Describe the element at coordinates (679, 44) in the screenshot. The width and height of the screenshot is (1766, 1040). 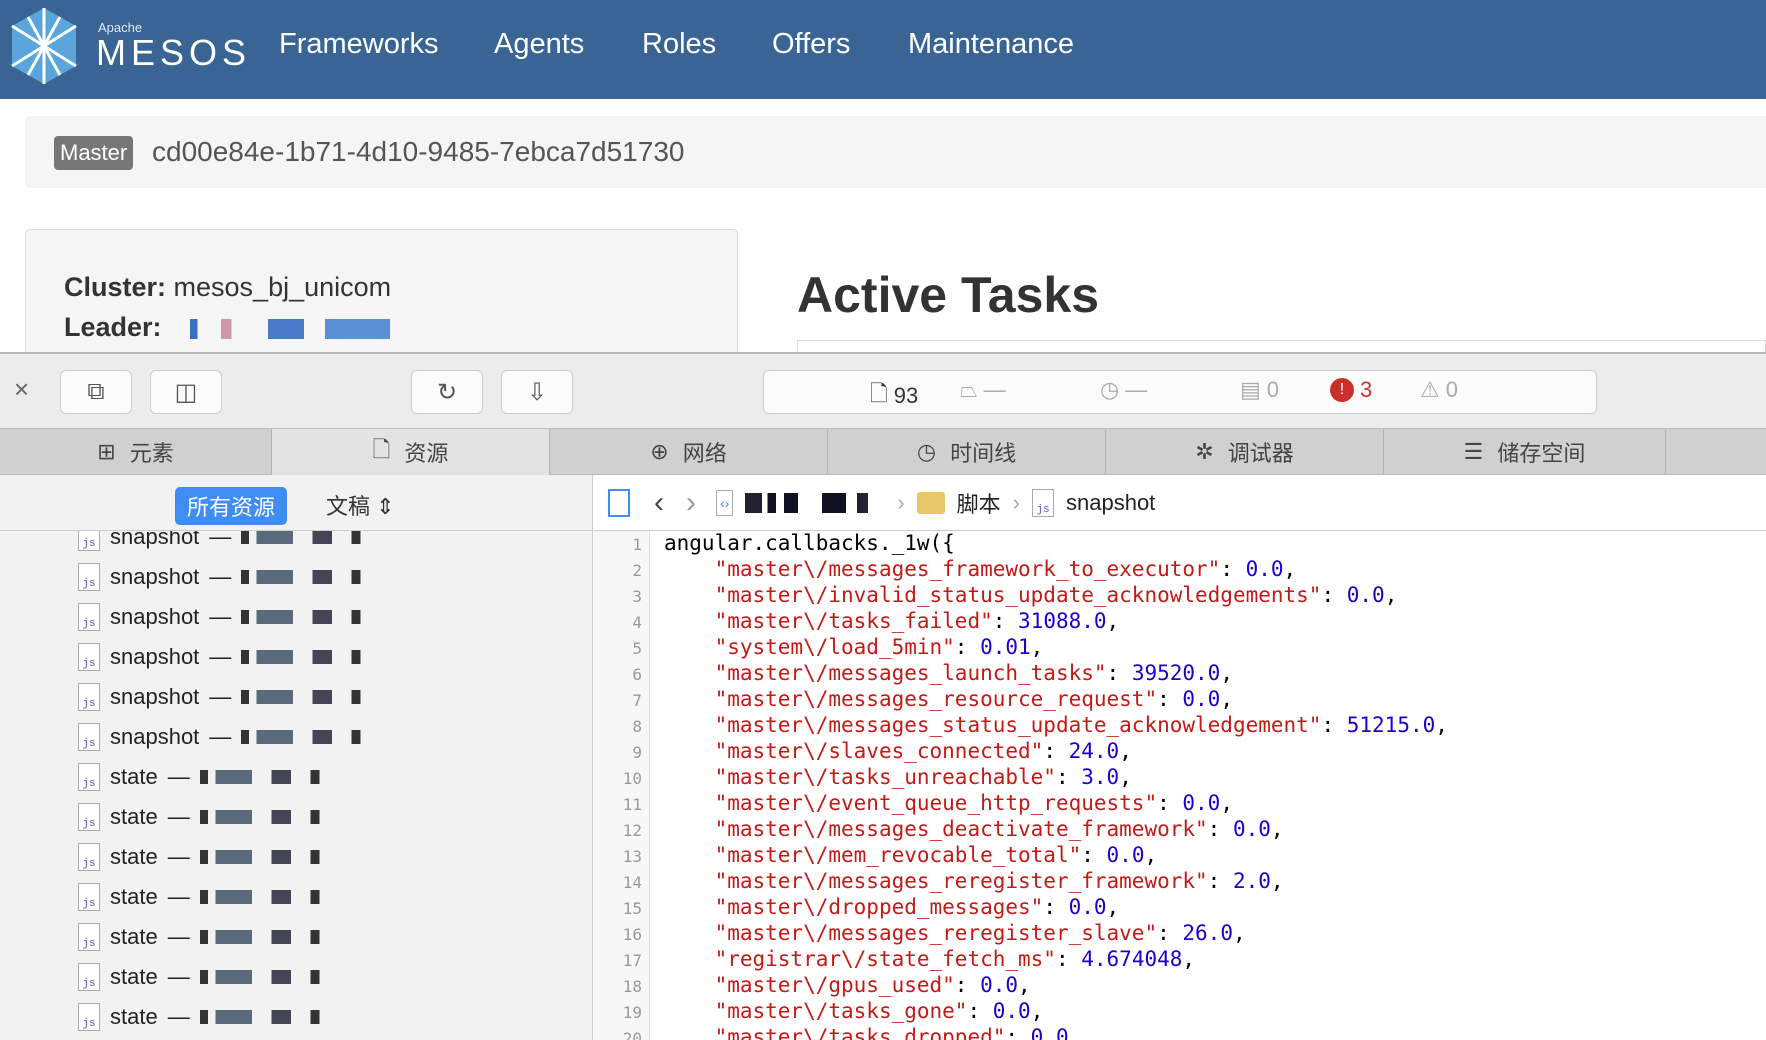
I see `nav-roles: Roles` at that location.